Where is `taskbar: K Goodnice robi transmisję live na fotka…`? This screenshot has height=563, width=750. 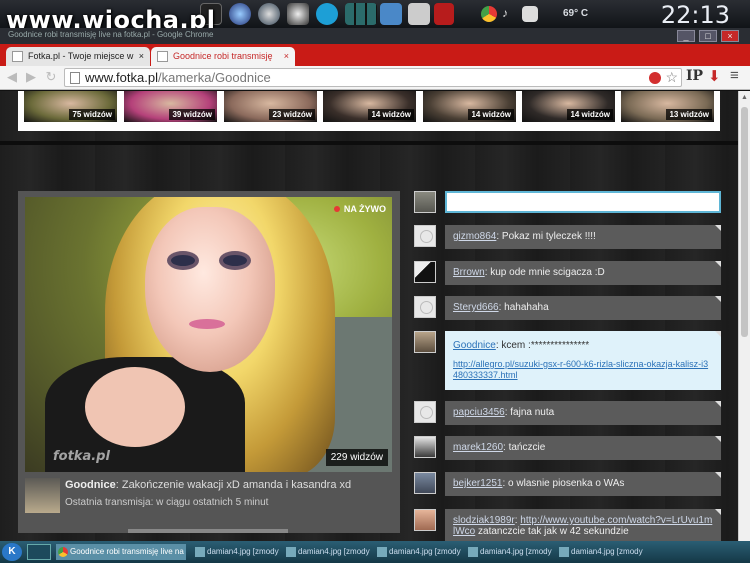 taskbar: K Goodnice robi transmisję live na fotka… is located at coordinates (375, 552).